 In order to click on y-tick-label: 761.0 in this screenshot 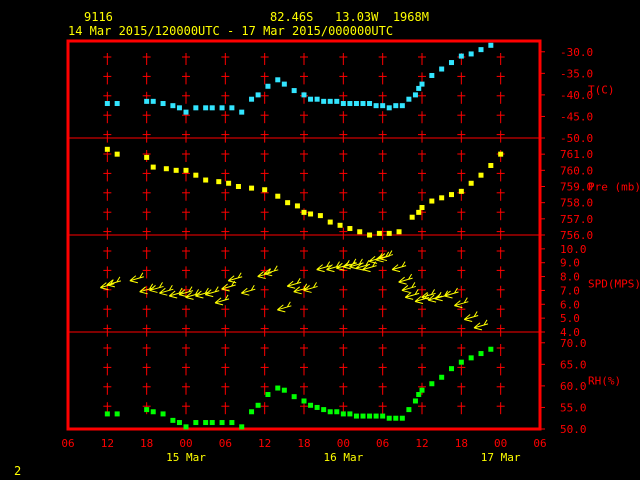, I will do `click(576, 154)`.